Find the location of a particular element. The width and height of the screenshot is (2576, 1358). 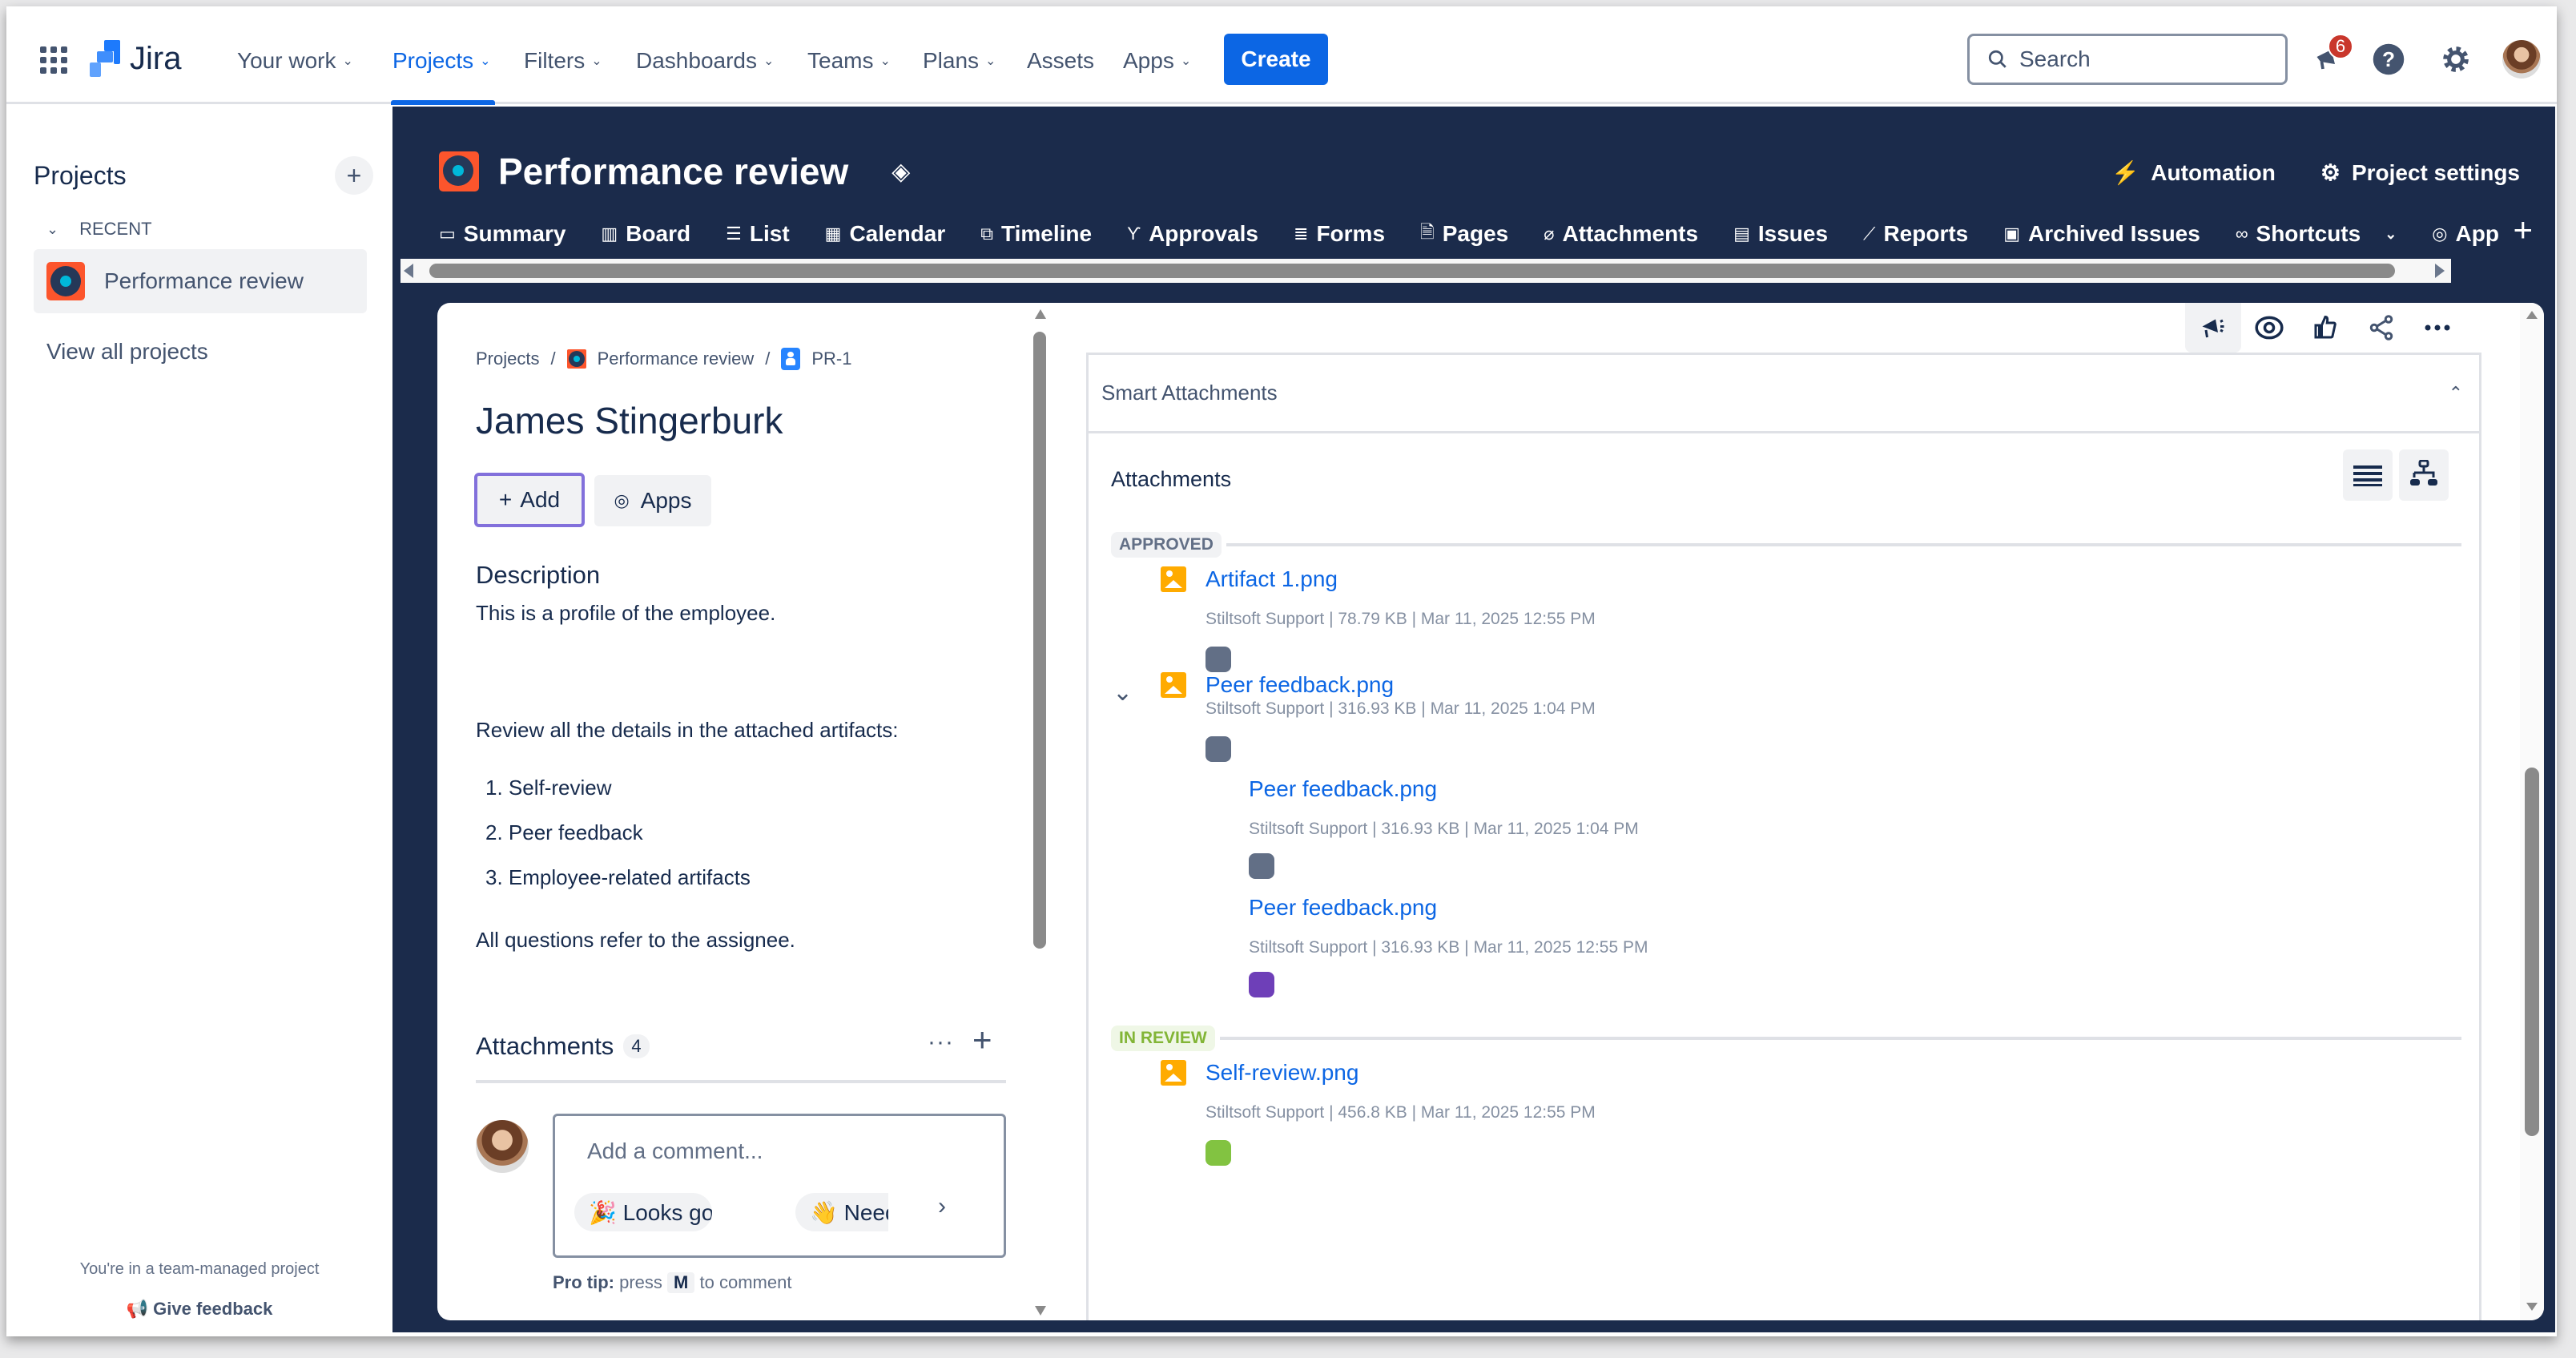

tab-list: ☰ List is located at coordinates (758, 234).